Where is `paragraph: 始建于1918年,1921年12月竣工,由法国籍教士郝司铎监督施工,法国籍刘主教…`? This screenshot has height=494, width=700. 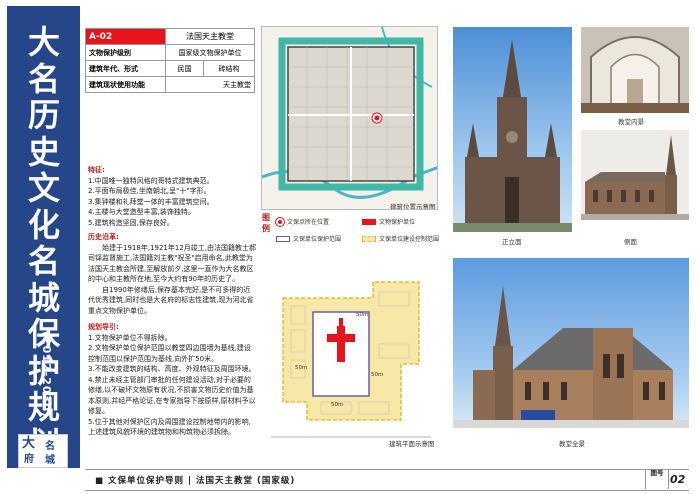
paragraph: 始建于1918年,1921年12月竣工,由法国籍教士郝司铎监督施工,法国籍刘主教… is located at coordinates (172, 263).